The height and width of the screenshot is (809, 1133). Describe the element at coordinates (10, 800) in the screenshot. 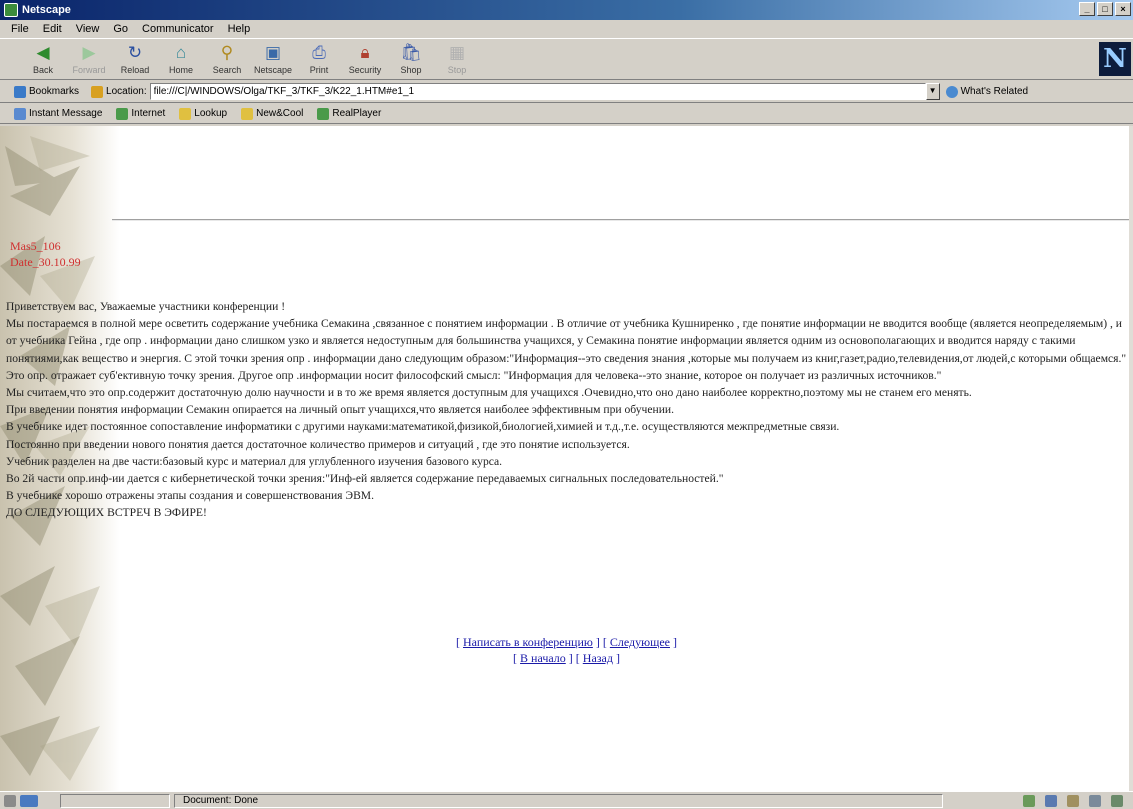

I see `security-lock-icon` at that location.